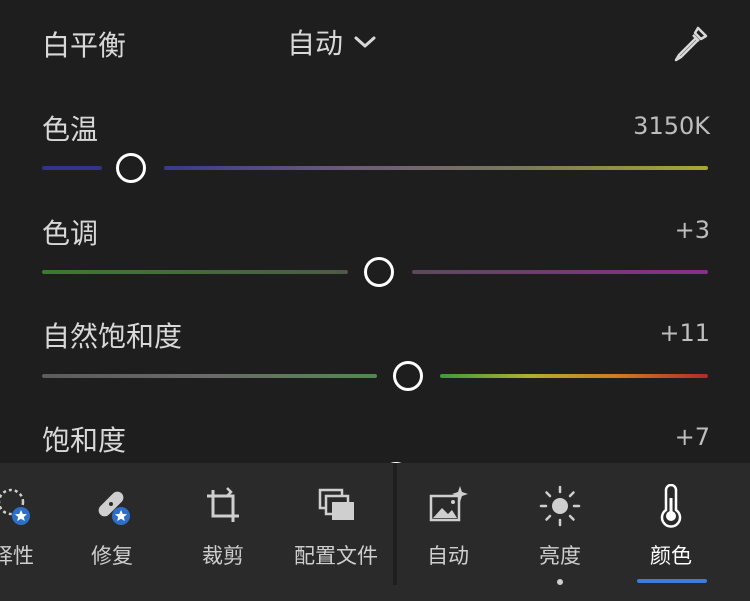  I want to click on sun-icon, so click(560, 506).